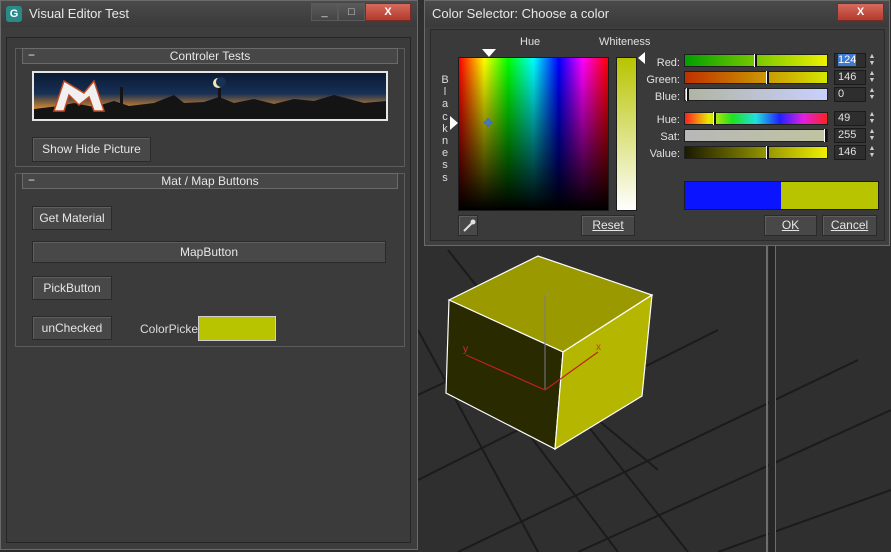 The height and width of the screenshot is (552, 891). Describe the element at coordinates (454, 123) in the screenshot. I see `blackness-pointer-icon` at that location.